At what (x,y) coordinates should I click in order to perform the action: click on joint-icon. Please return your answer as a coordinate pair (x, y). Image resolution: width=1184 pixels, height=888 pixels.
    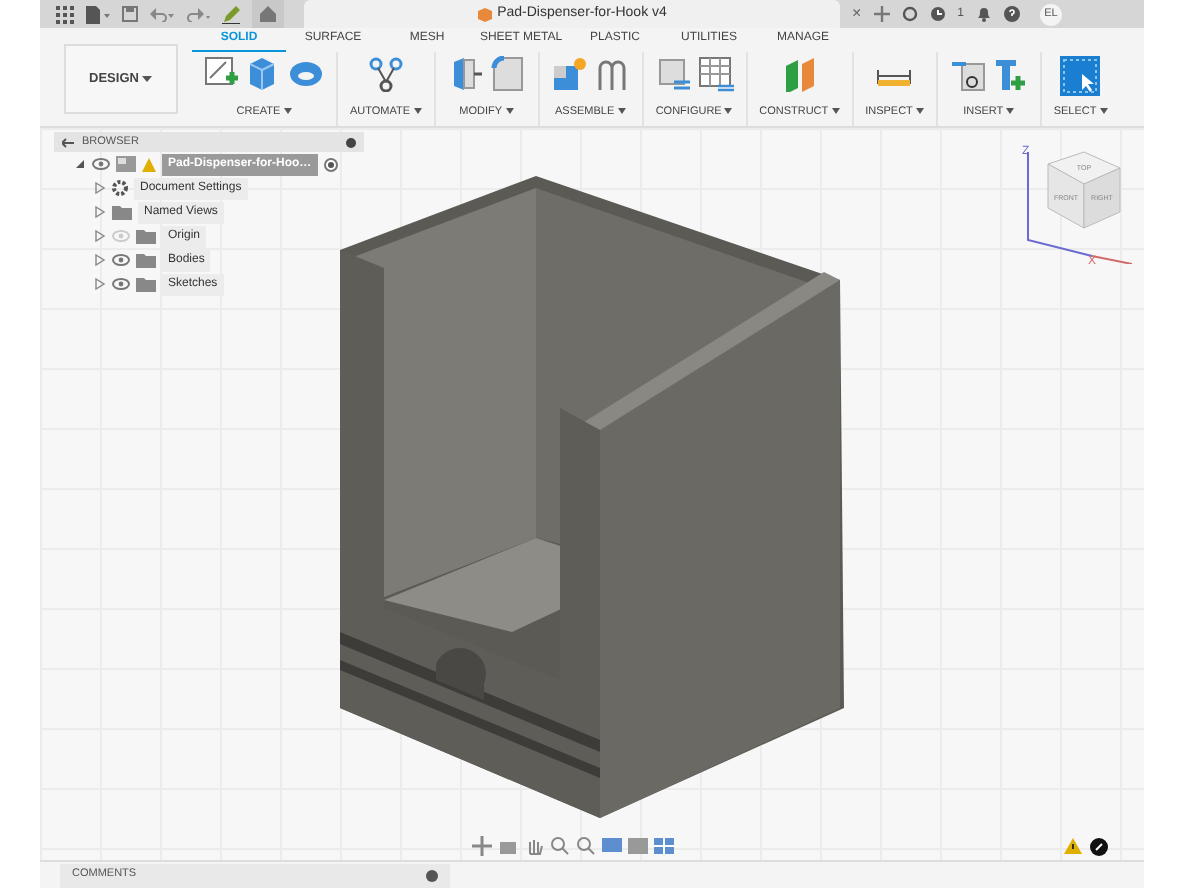
    Looking at the image, I should click on (611, 74).